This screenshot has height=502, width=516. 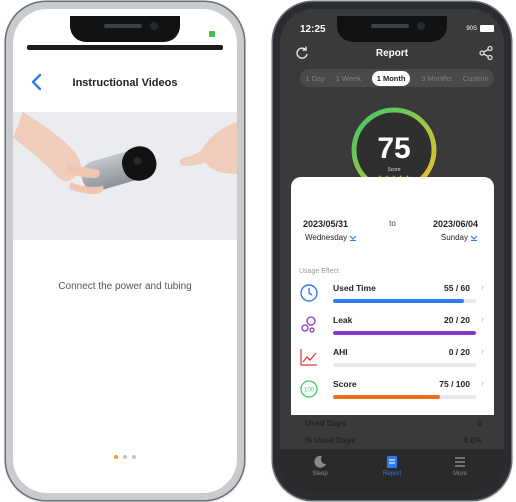 I want to click on tab-sleep: Sleep, so click(x=320, y=466).